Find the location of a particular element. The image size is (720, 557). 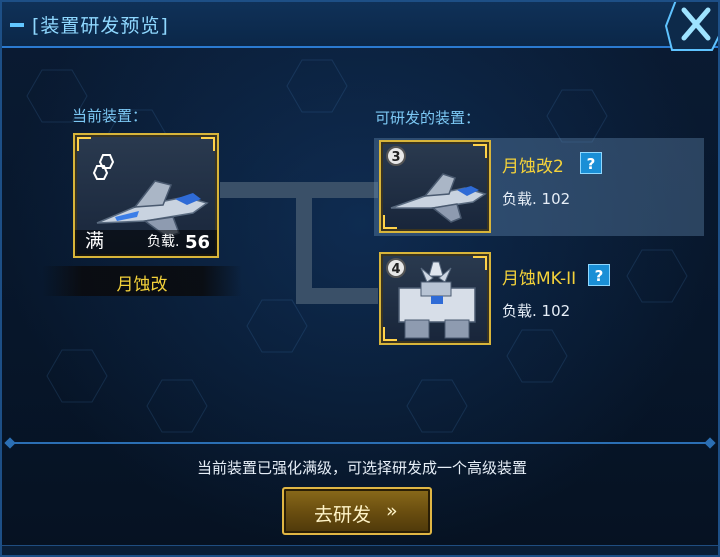

close-button is located at coordinates (691, 27).